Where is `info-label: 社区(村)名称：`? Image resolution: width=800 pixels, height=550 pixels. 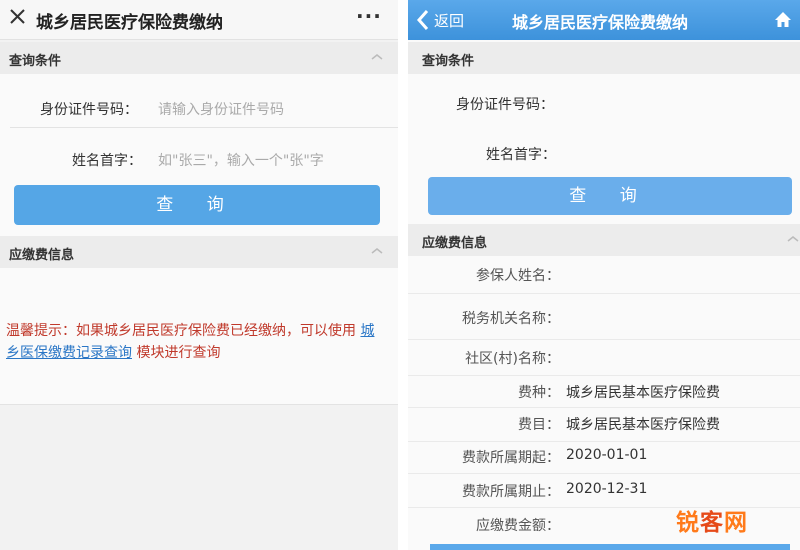 info-label: 社区(村)名称： is located at coordinates (512, 359).